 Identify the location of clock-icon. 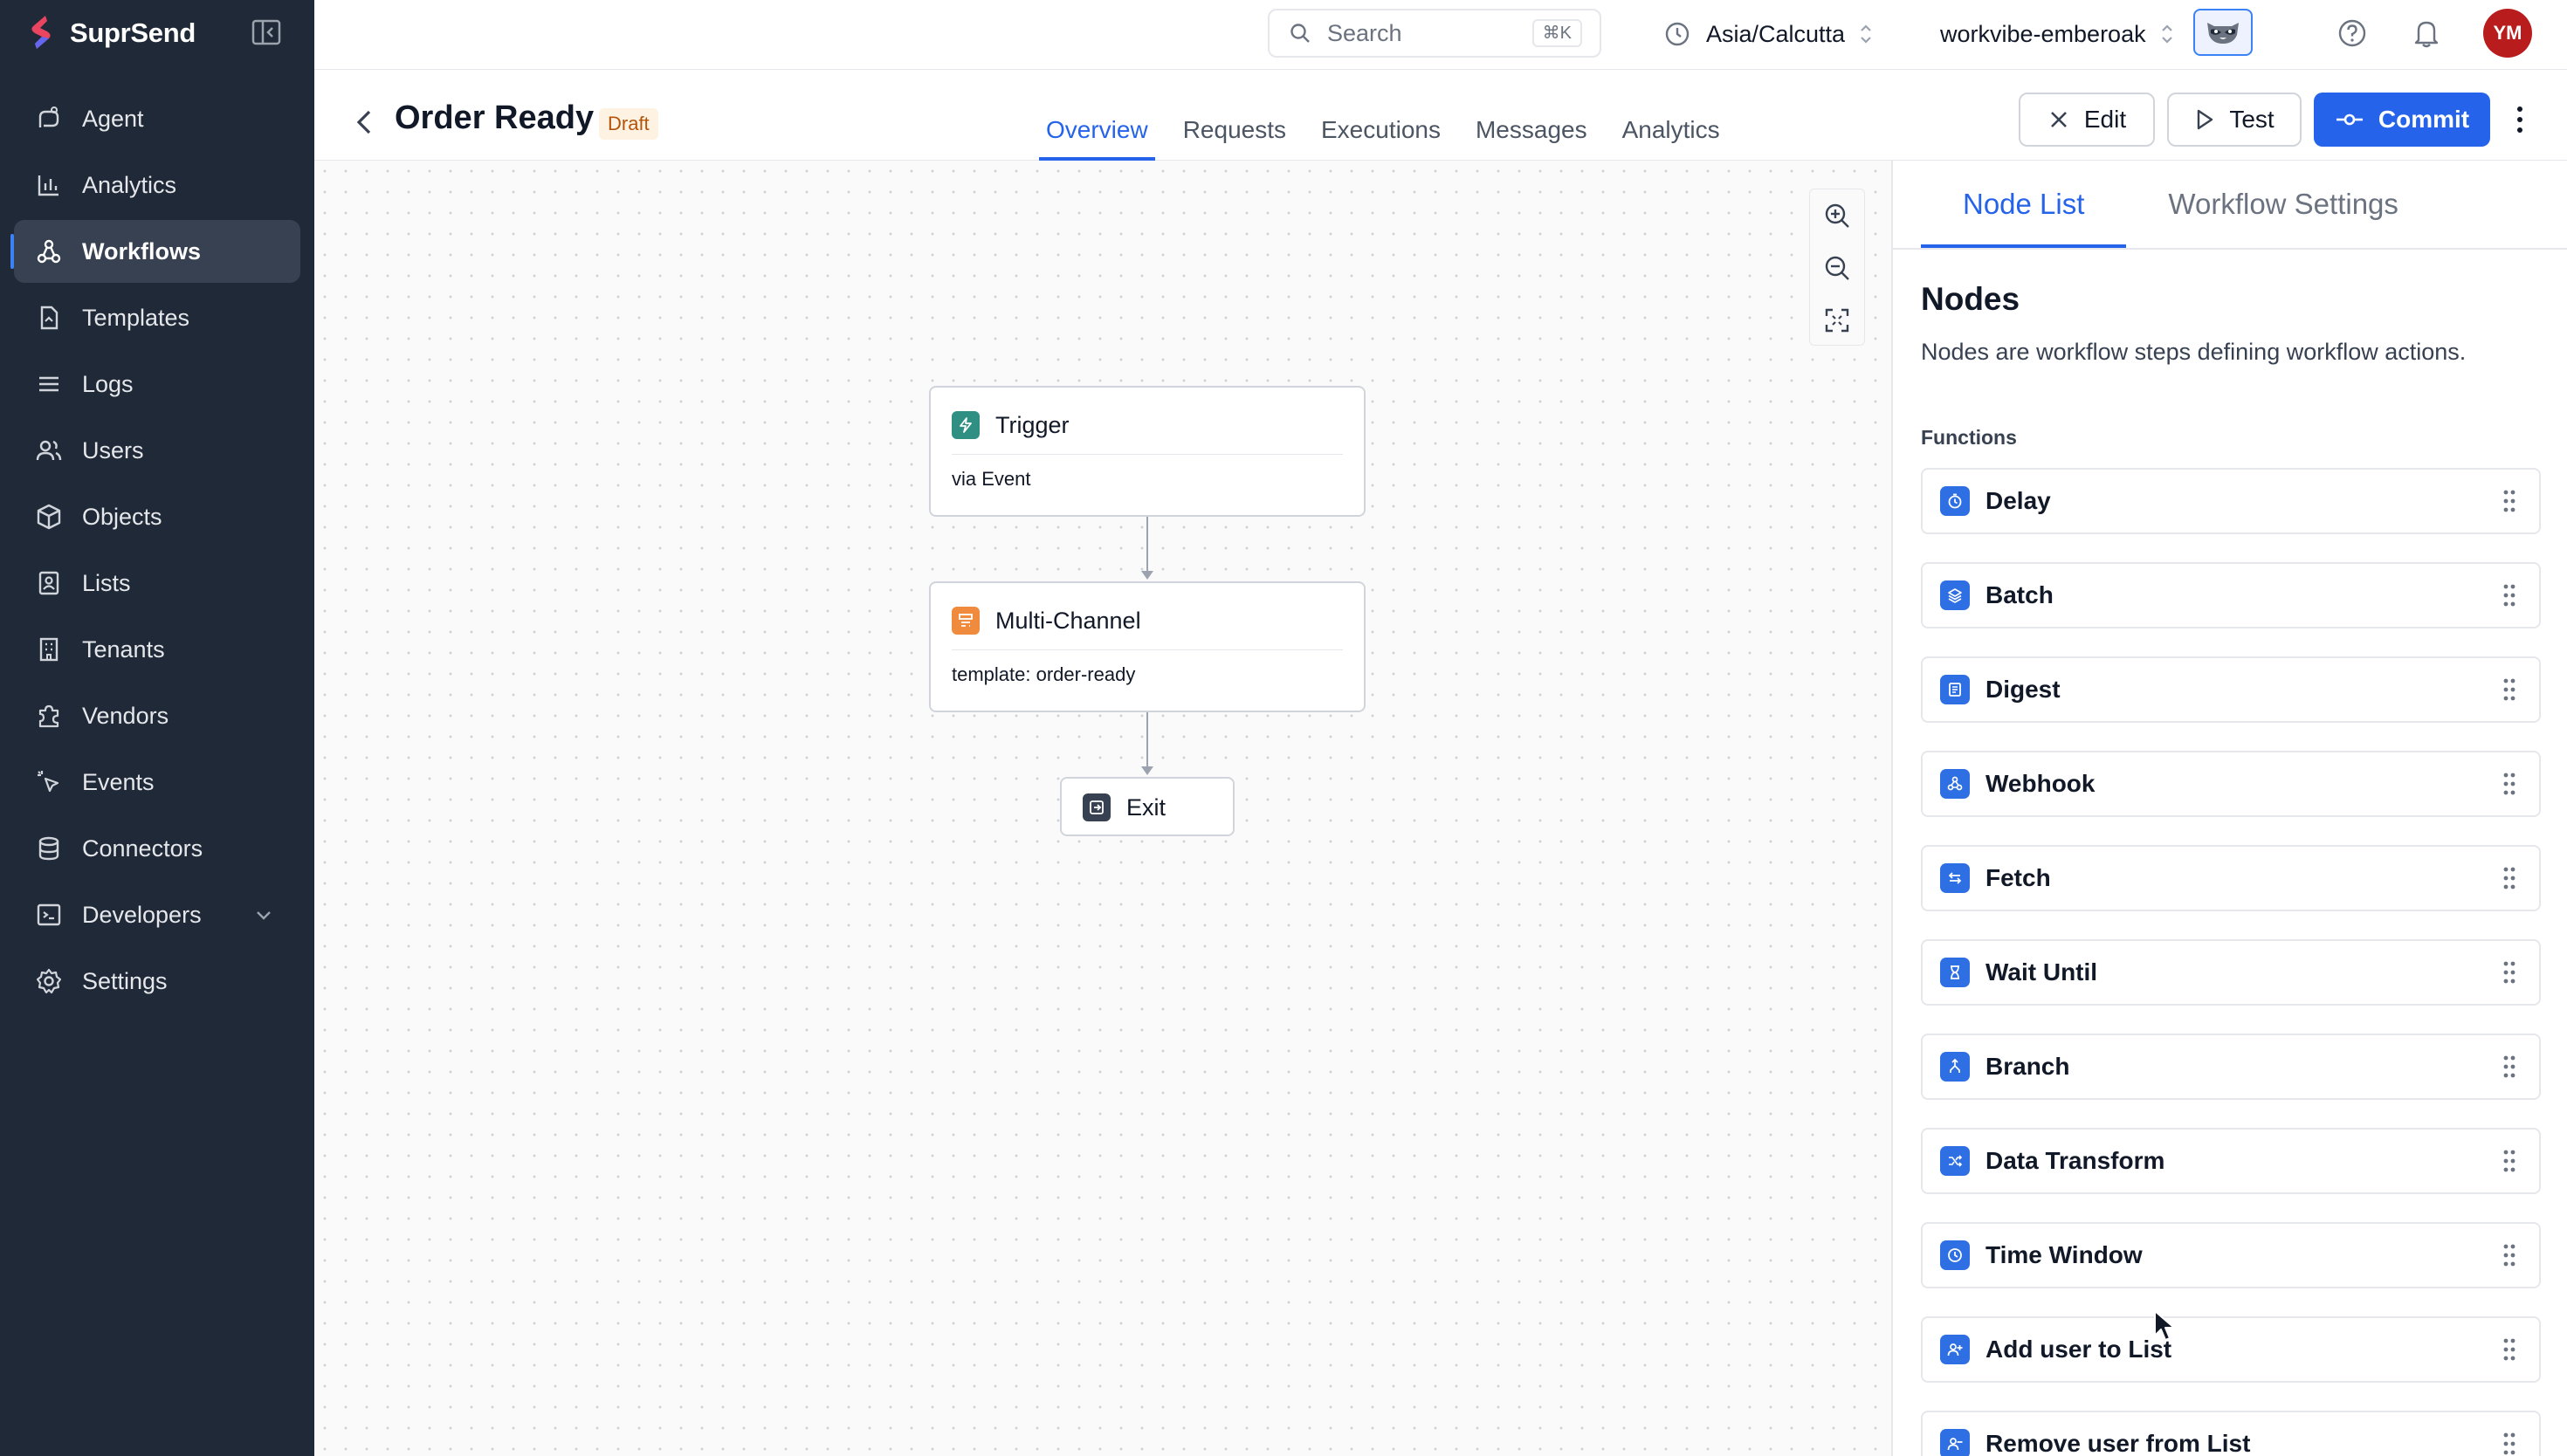
(1955, 1255).